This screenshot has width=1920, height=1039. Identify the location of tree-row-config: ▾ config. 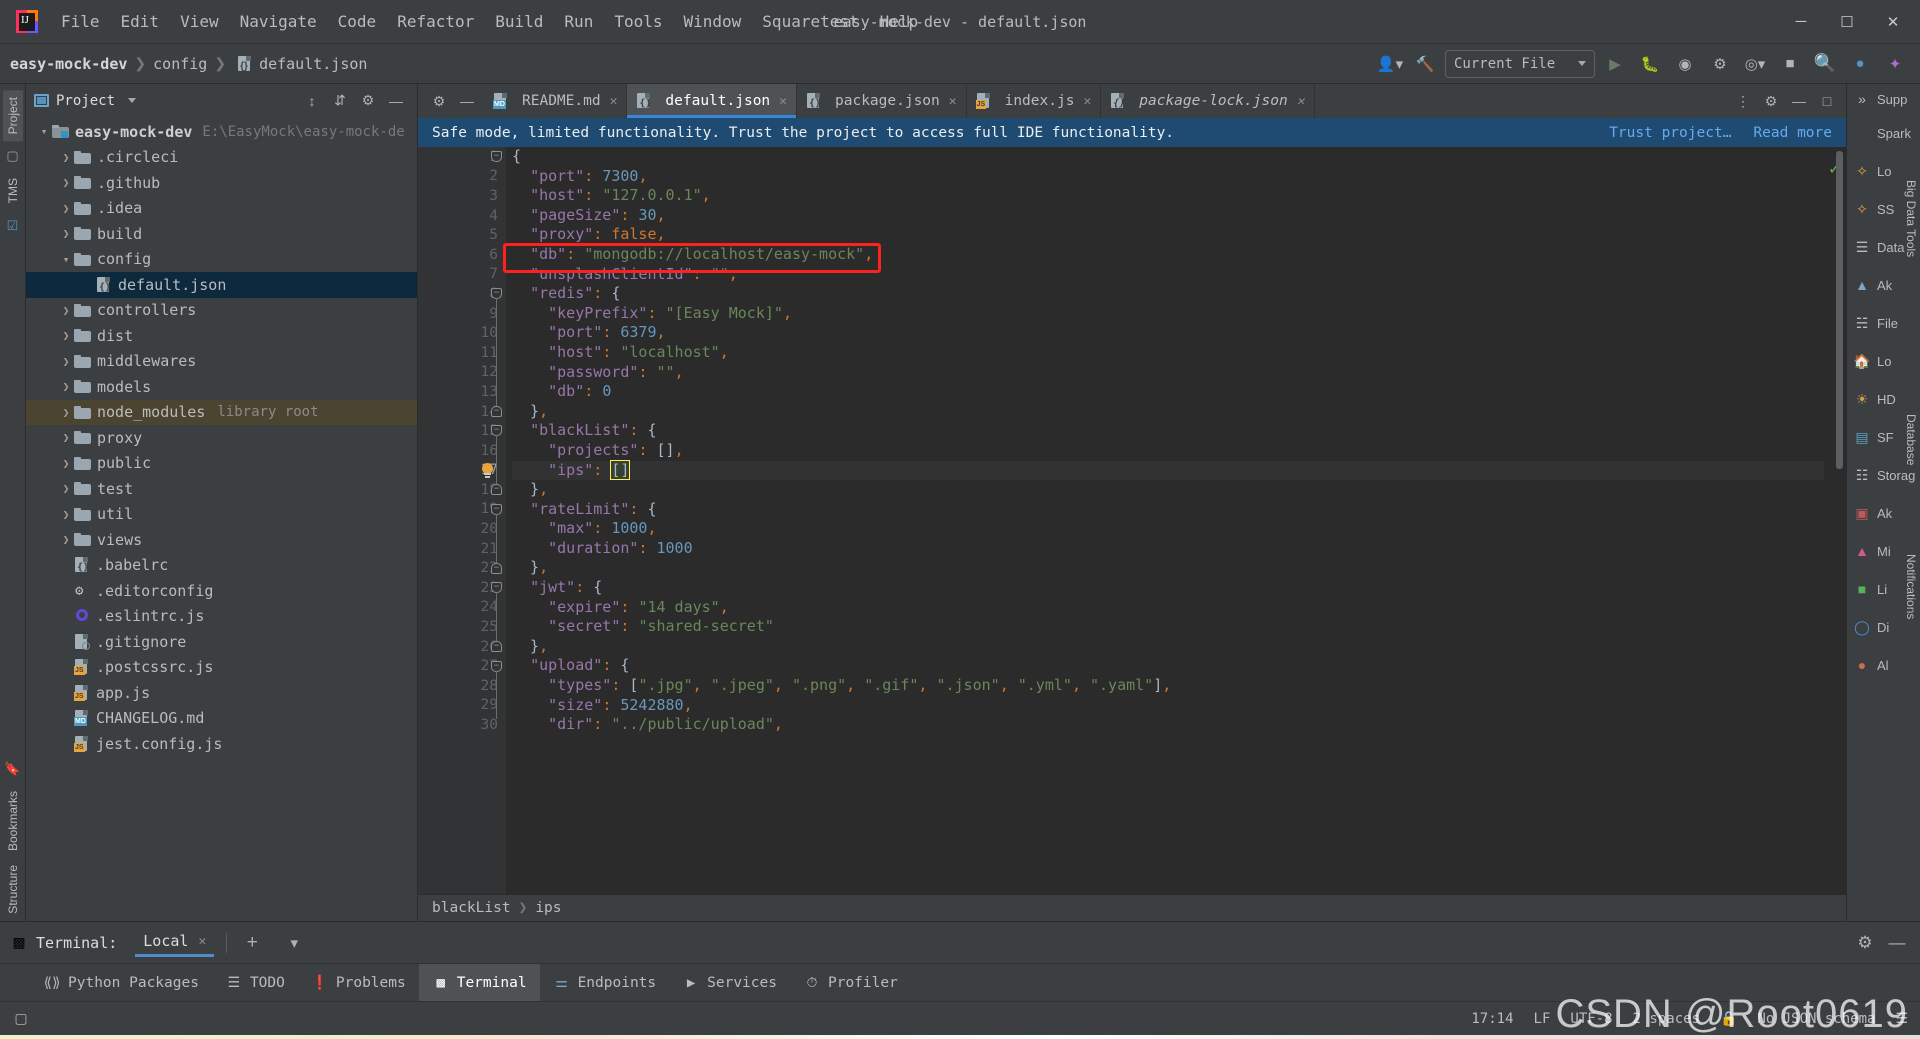
(221, 260).